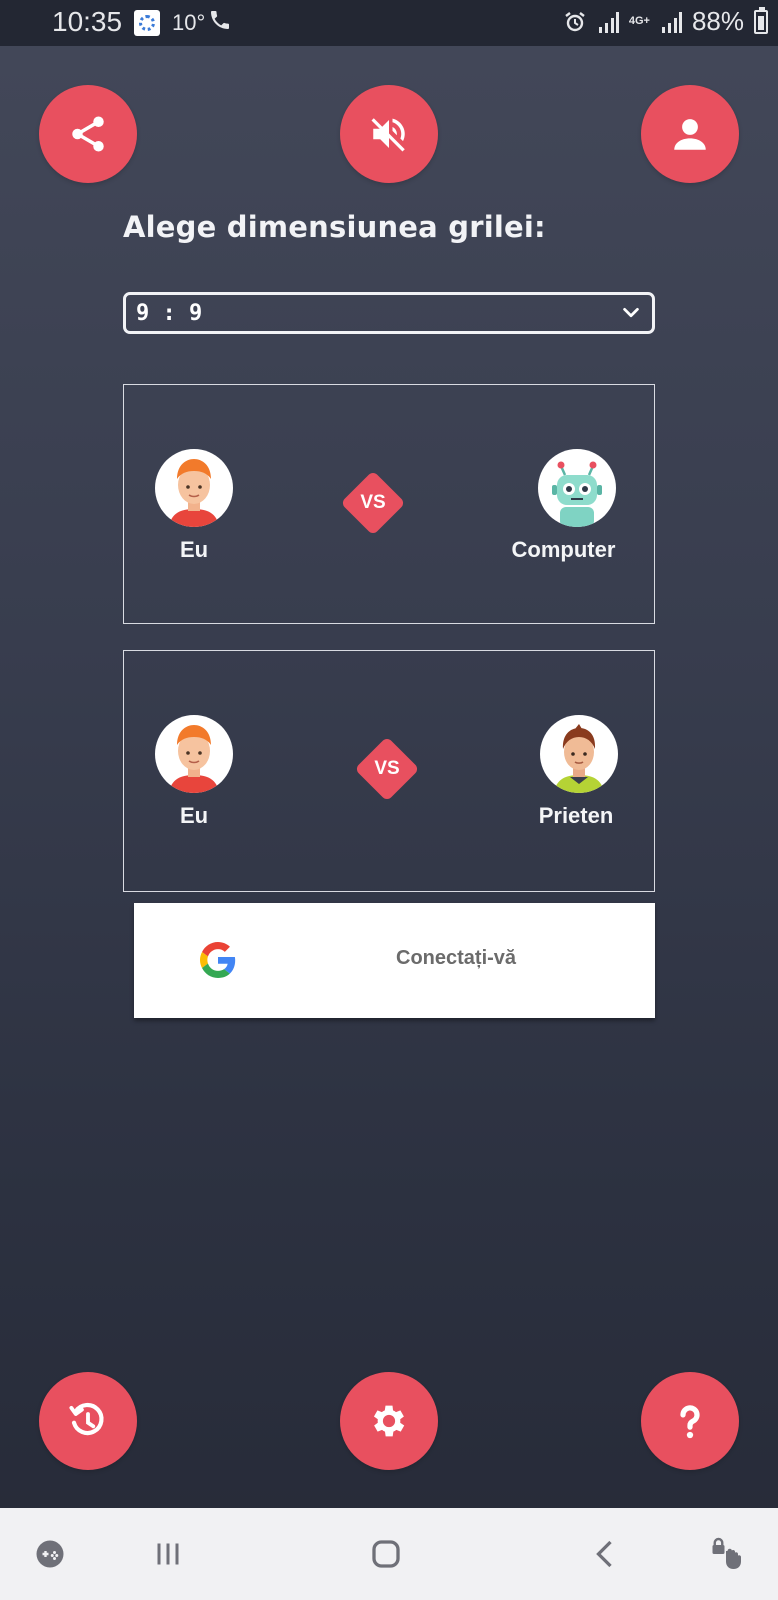 This screenshot has width=778, height=1600. I want to click on player-me: Eu, so click(194, 506).